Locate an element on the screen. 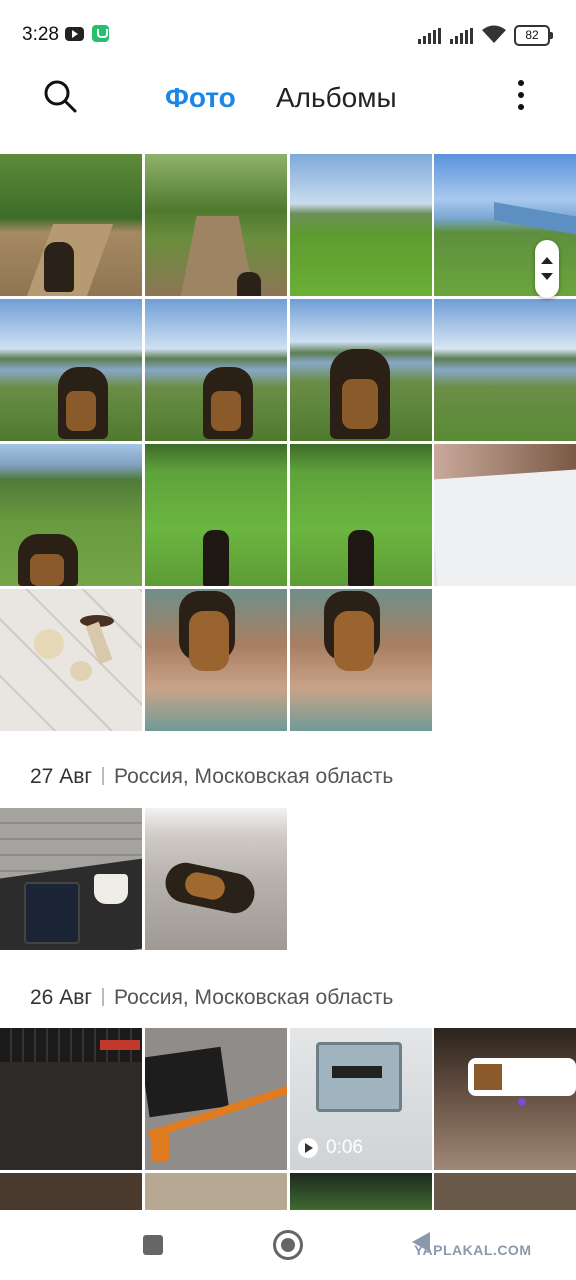 The image size is (576, 1280). search-icon is located at coordinates (60, 96).